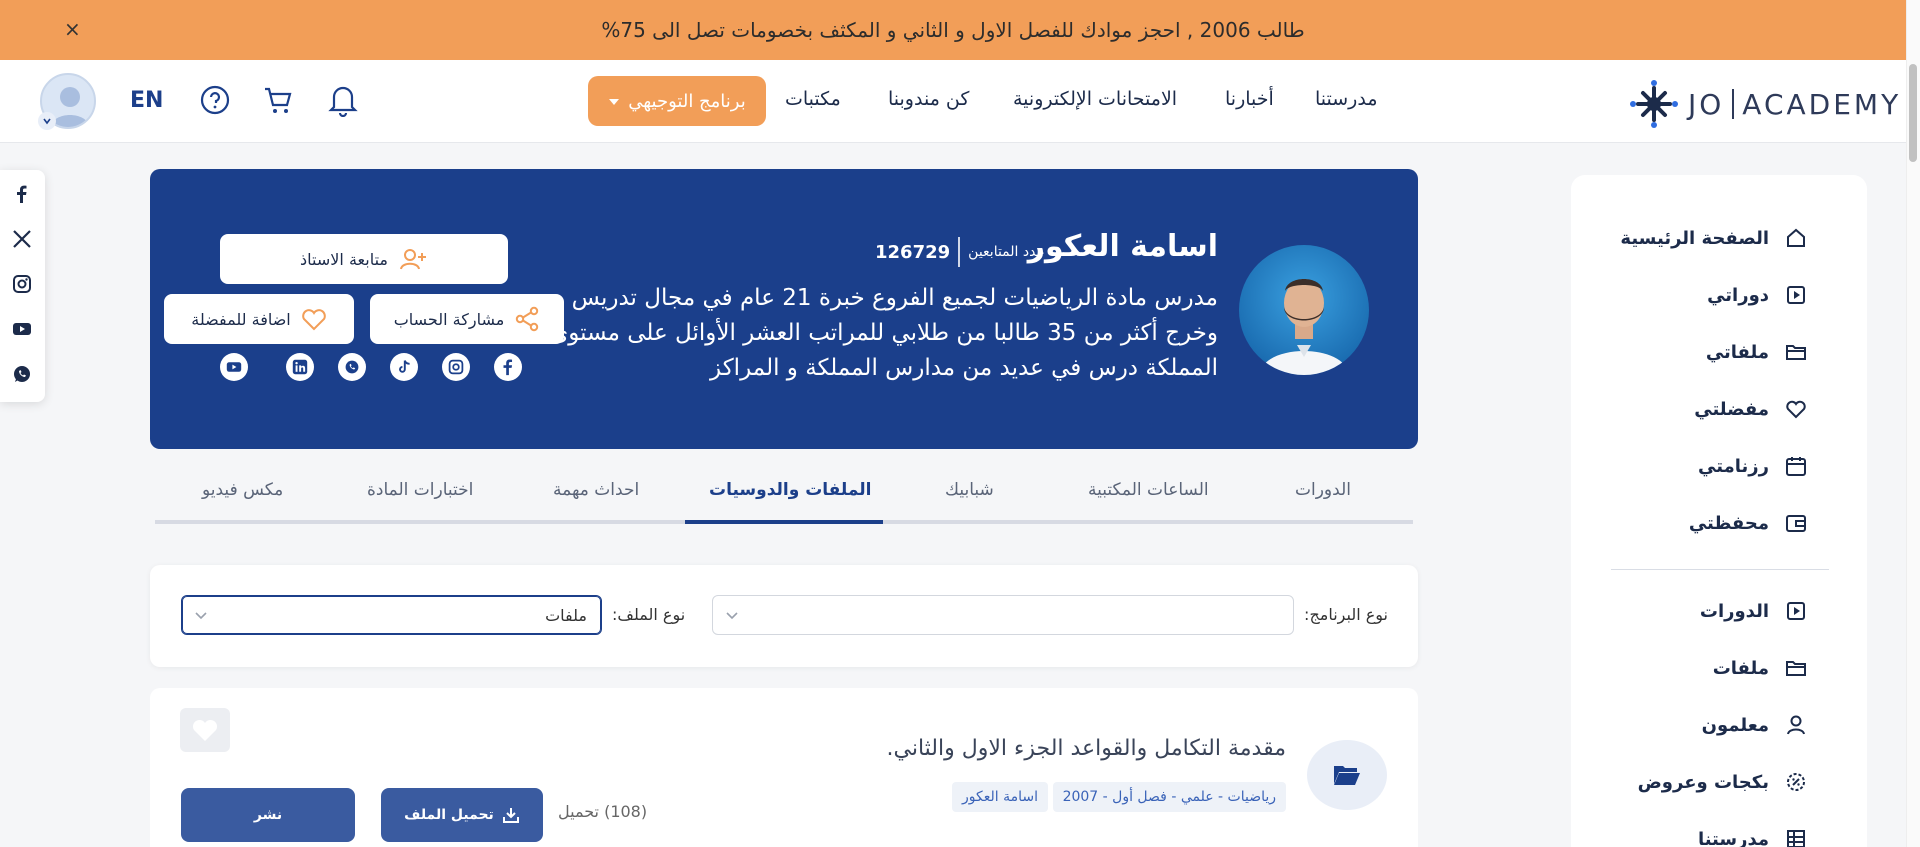 The width and height of the screenshot is (1920, 847). I want to click on help-icon, so click(215, 100).